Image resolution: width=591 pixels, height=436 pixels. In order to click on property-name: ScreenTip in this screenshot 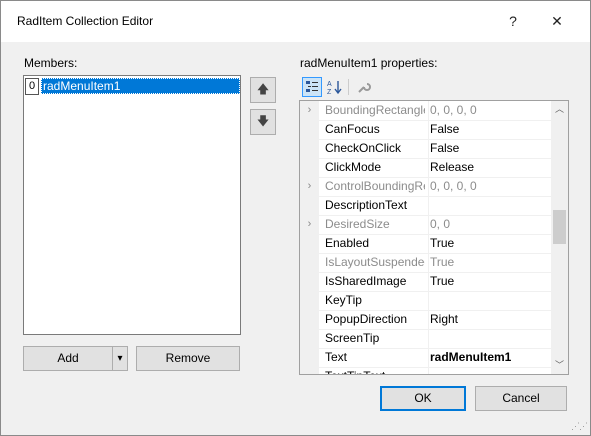, I will do `click(352, 338)`.